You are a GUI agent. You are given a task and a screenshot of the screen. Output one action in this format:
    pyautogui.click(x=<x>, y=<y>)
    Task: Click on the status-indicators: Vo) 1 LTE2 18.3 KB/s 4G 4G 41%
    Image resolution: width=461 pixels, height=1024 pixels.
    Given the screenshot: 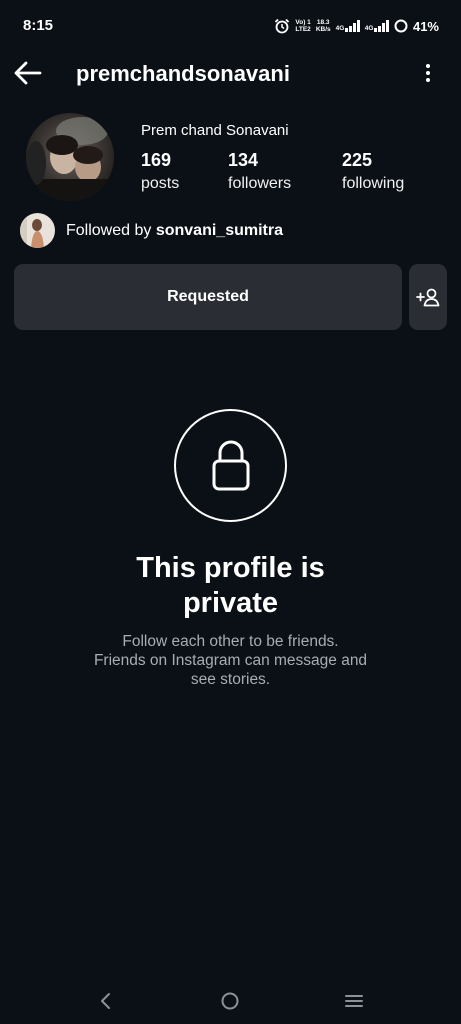 What is the action you would take?
    pyautogui.click(x=356, y=26)
    